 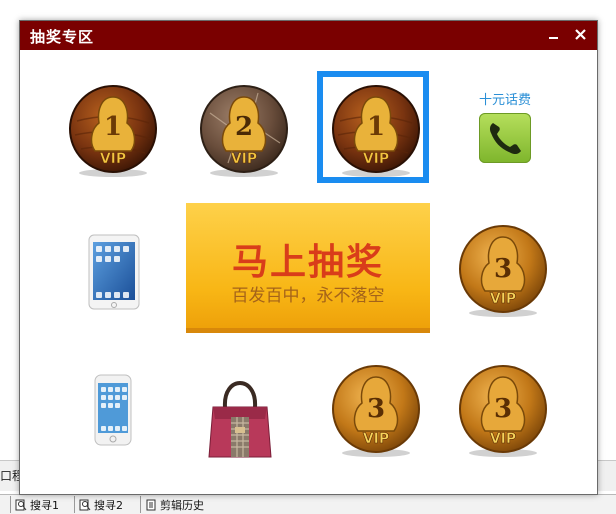 I want to click on phone-icon, so click(x=505, y=139).